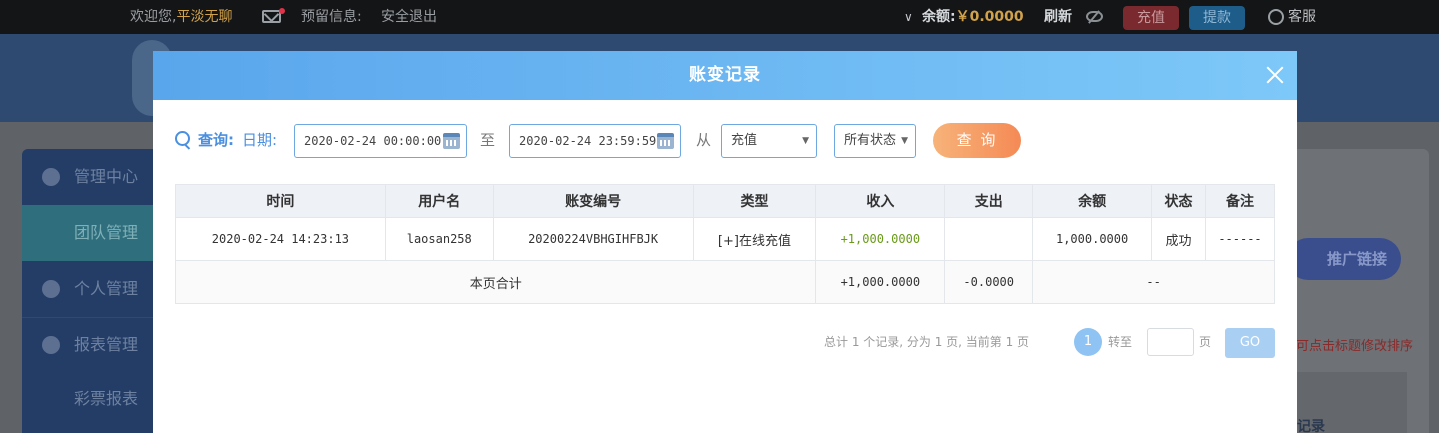  I want to click on sidebar-item-lottery-report: 彩票报表, so click(92, 399).